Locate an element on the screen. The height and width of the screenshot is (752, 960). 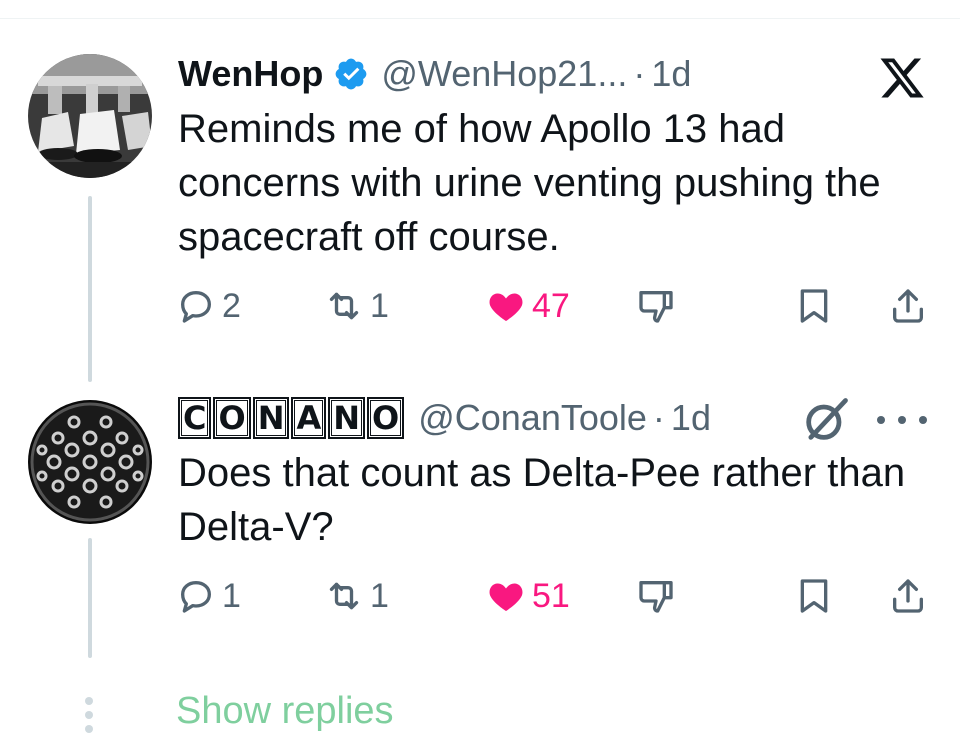
tweet-header: C O N A N O @ConanToole · 1d is located at coordinates (444, 418).